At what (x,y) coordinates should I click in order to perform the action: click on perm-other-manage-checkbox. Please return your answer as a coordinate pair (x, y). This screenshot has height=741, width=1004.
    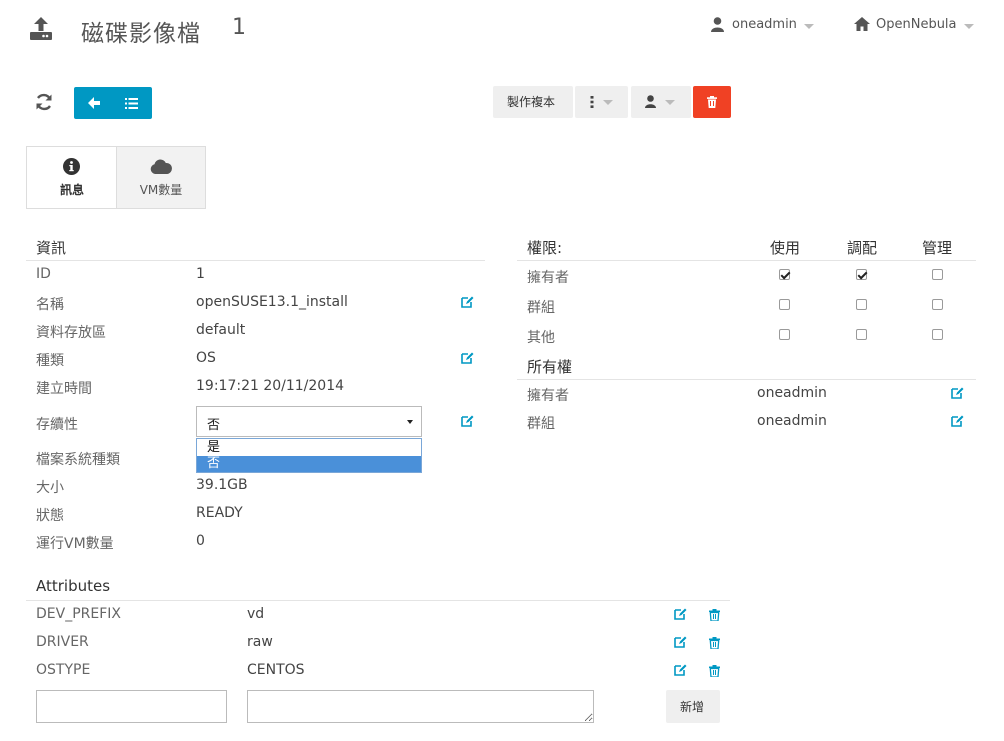
    Looking at the image, I should click on (861, 334).